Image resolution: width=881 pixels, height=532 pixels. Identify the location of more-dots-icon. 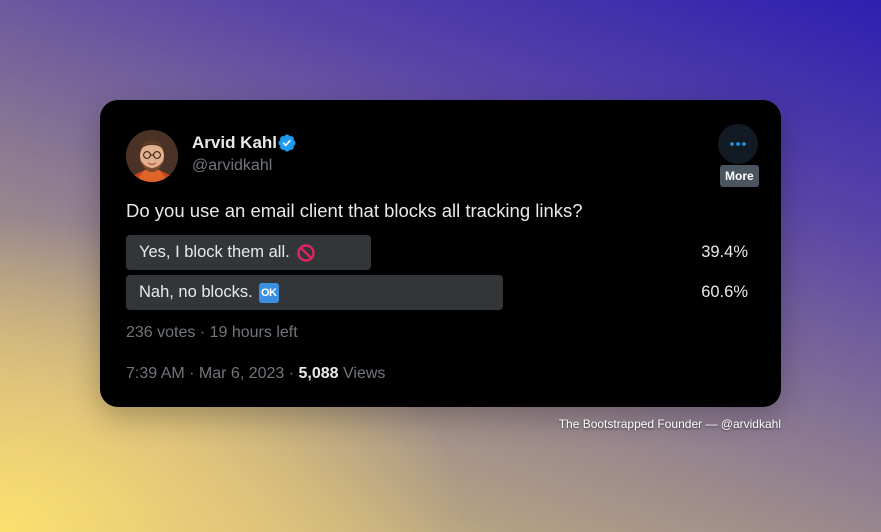
(738, 144).